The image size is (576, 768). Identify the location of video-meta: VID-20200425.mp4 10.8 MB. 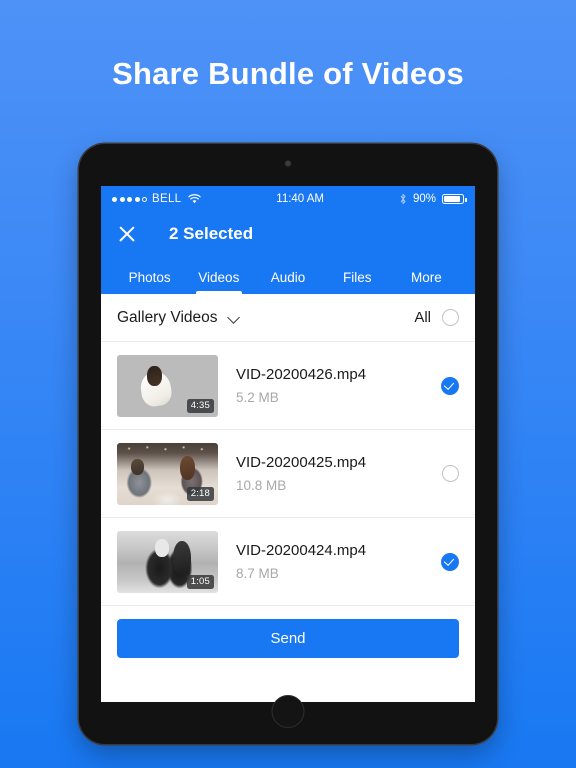
(339, 473).